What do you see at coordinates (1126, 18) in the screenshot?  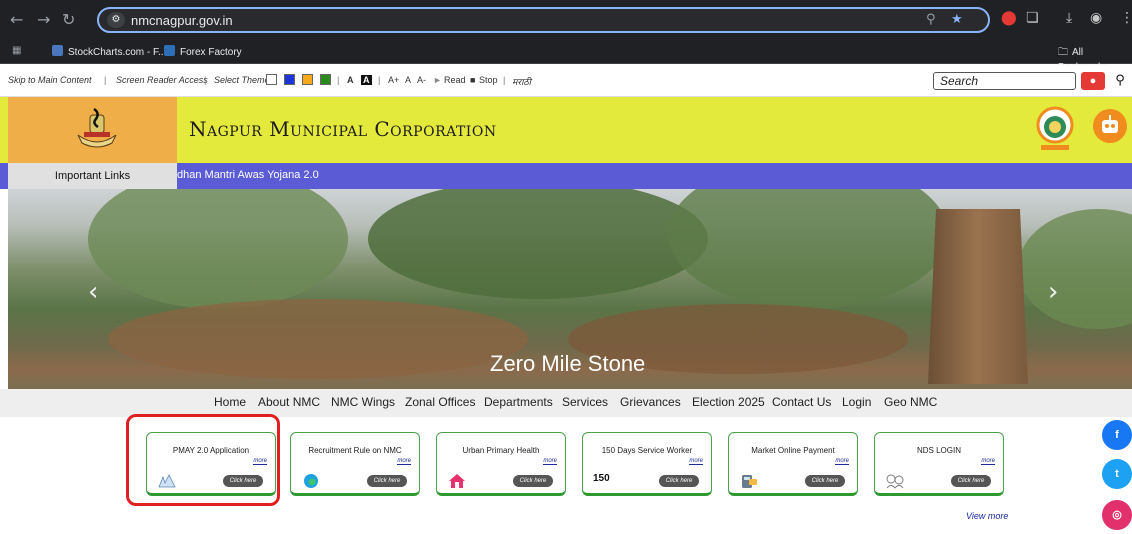 I see `menu-kebab-icon: ⋮` at bounding box center [1126, 18].